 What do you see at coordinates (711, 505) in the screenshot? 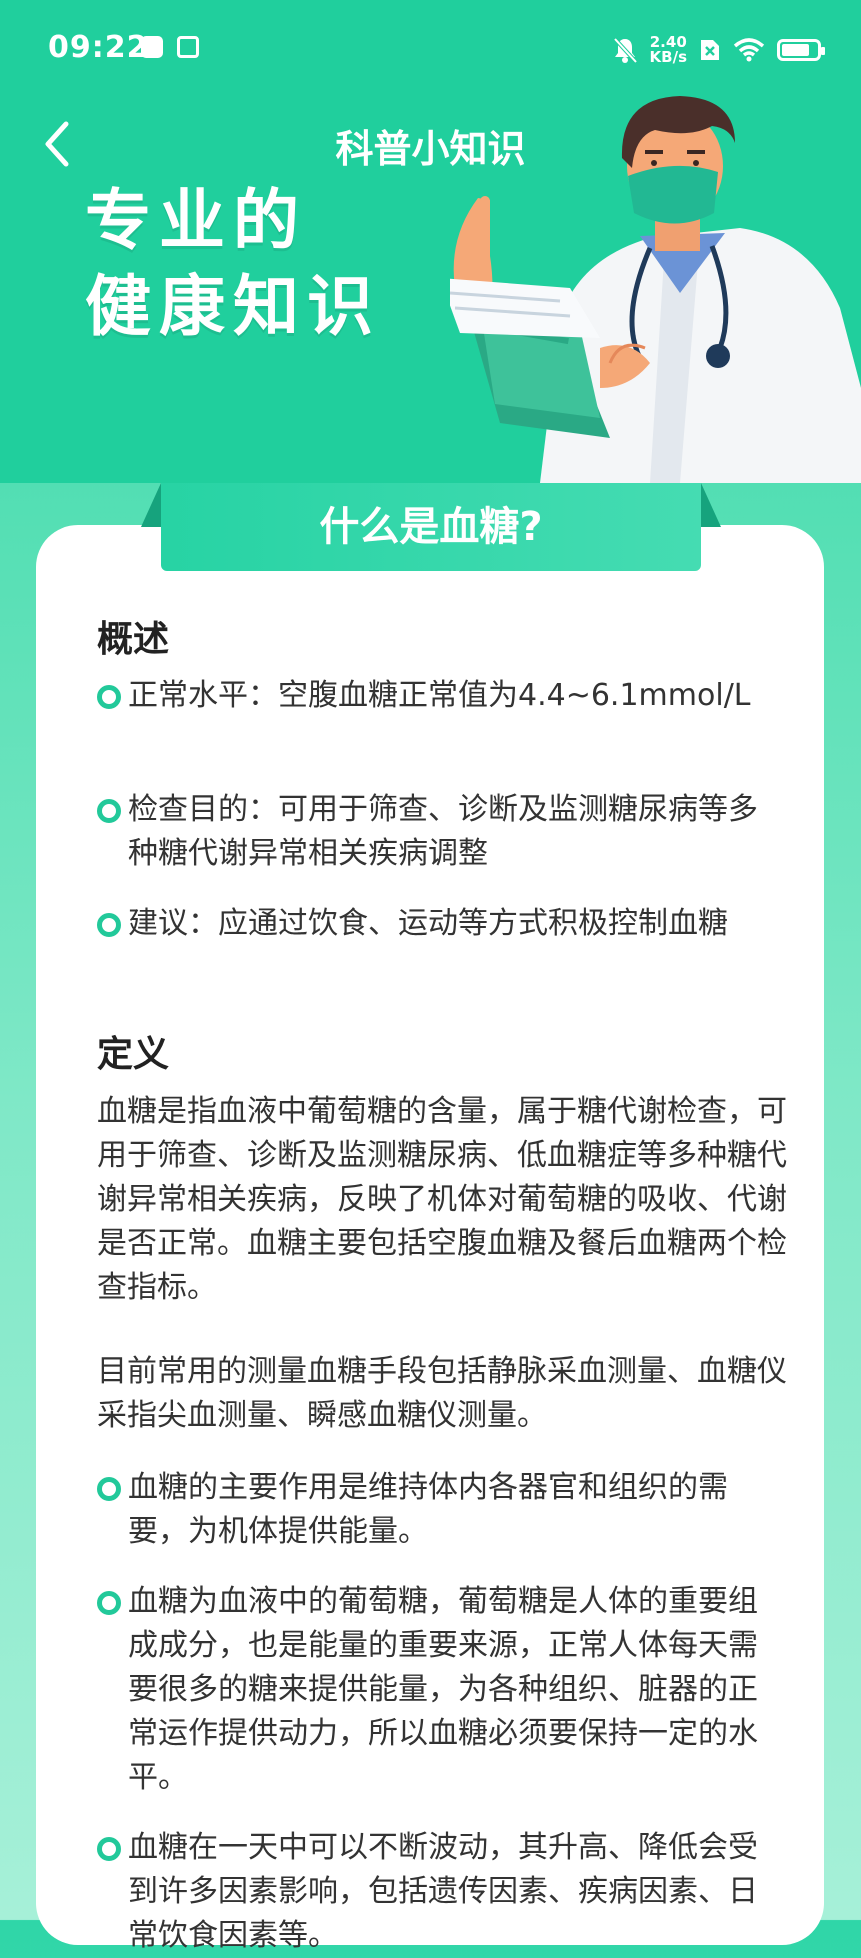
I see `ribbon-fold-right` at bounding box center [711, 505].